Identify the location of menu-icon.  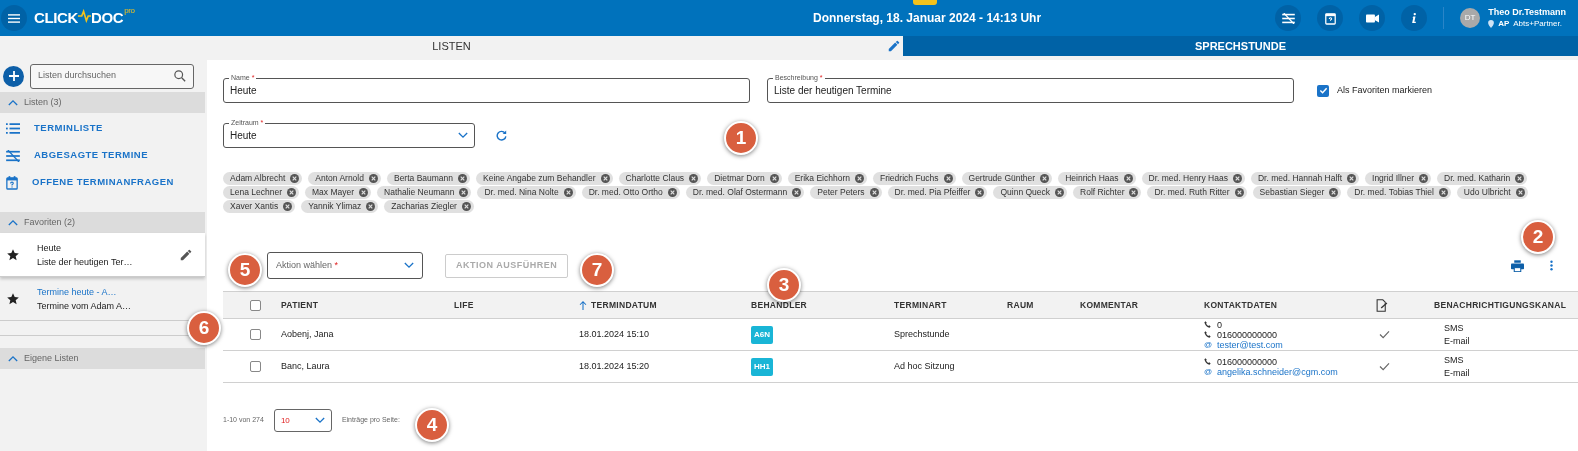
(14, 18).